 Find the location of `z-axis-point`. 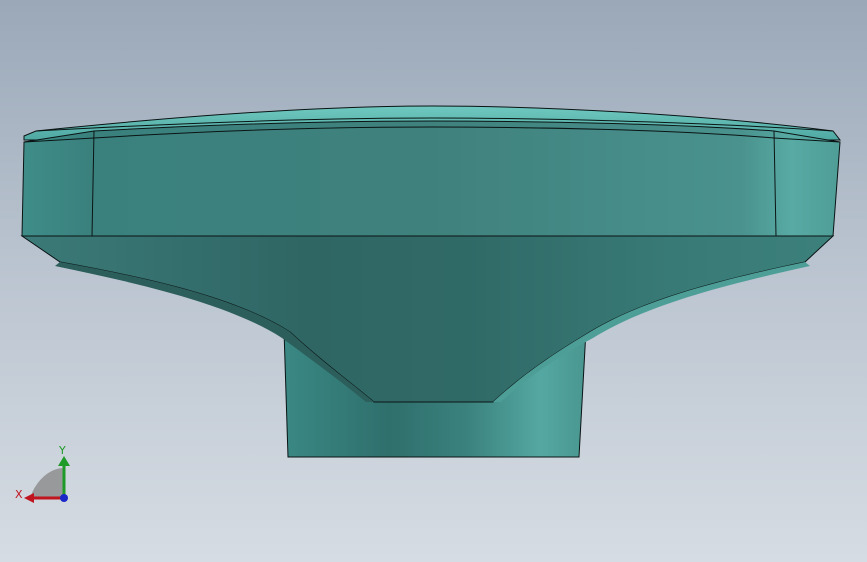

z-axis-point is located at coordinates (64, 498).